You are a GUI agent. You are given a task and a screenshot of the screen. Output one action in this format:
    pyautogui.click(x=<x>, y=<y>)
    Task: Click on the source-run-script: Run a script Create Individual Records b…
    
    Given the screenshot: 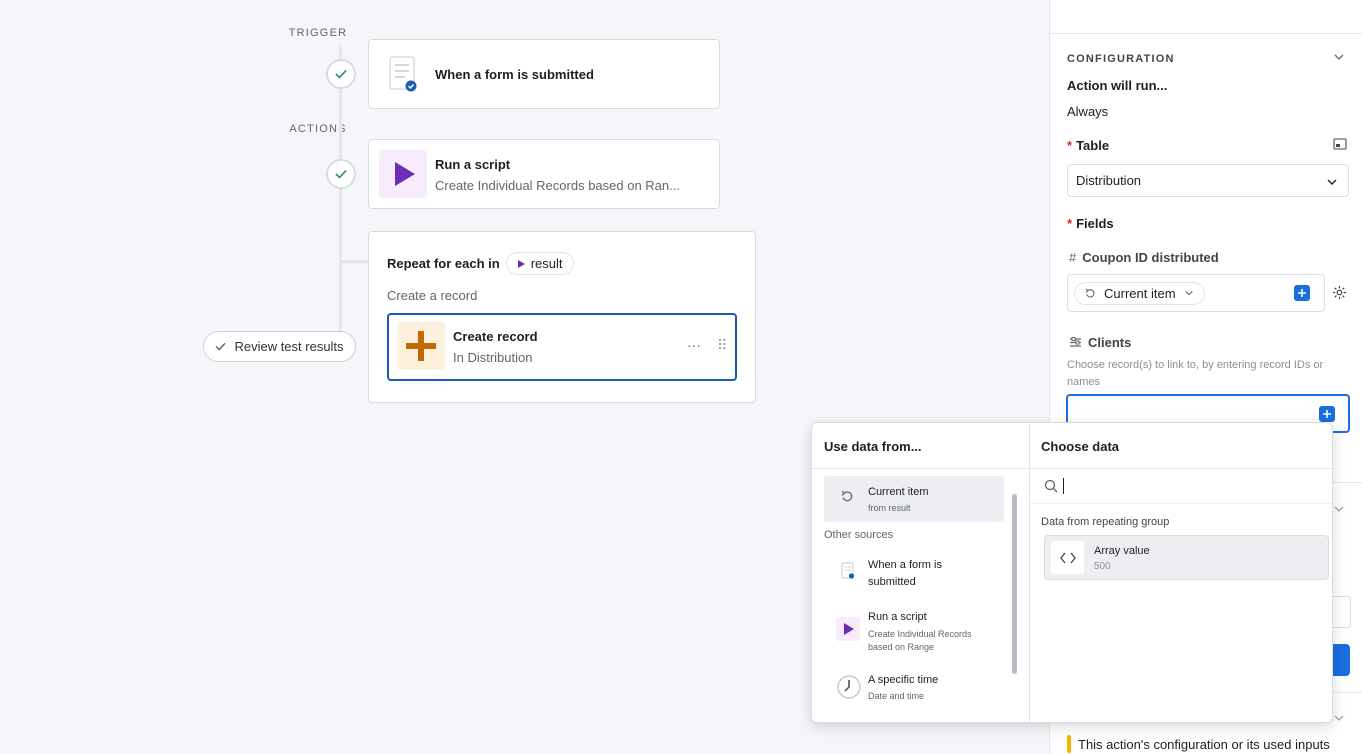 What is the action you would take?
    pyautogui.click(x=914, y=633)
    